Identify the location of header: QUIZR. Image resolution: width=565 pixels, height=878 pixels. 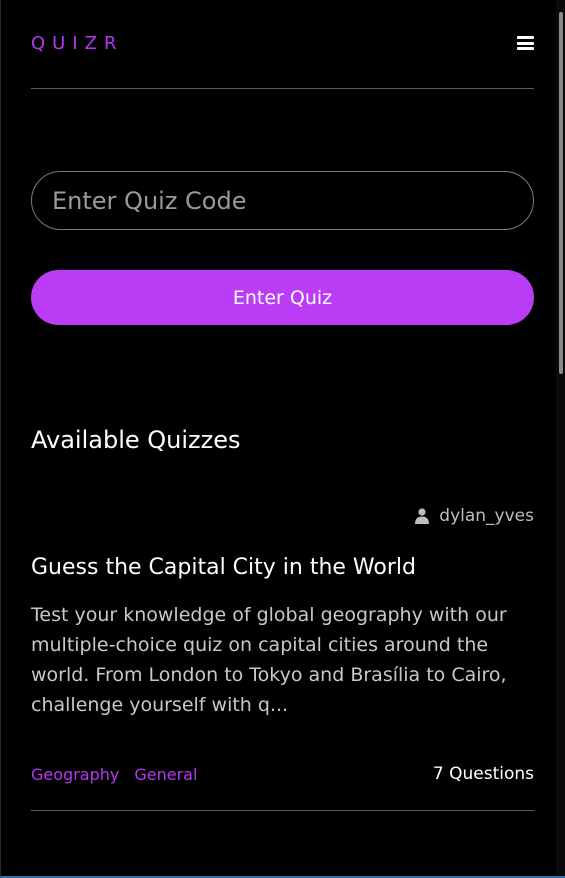
(282, 44).